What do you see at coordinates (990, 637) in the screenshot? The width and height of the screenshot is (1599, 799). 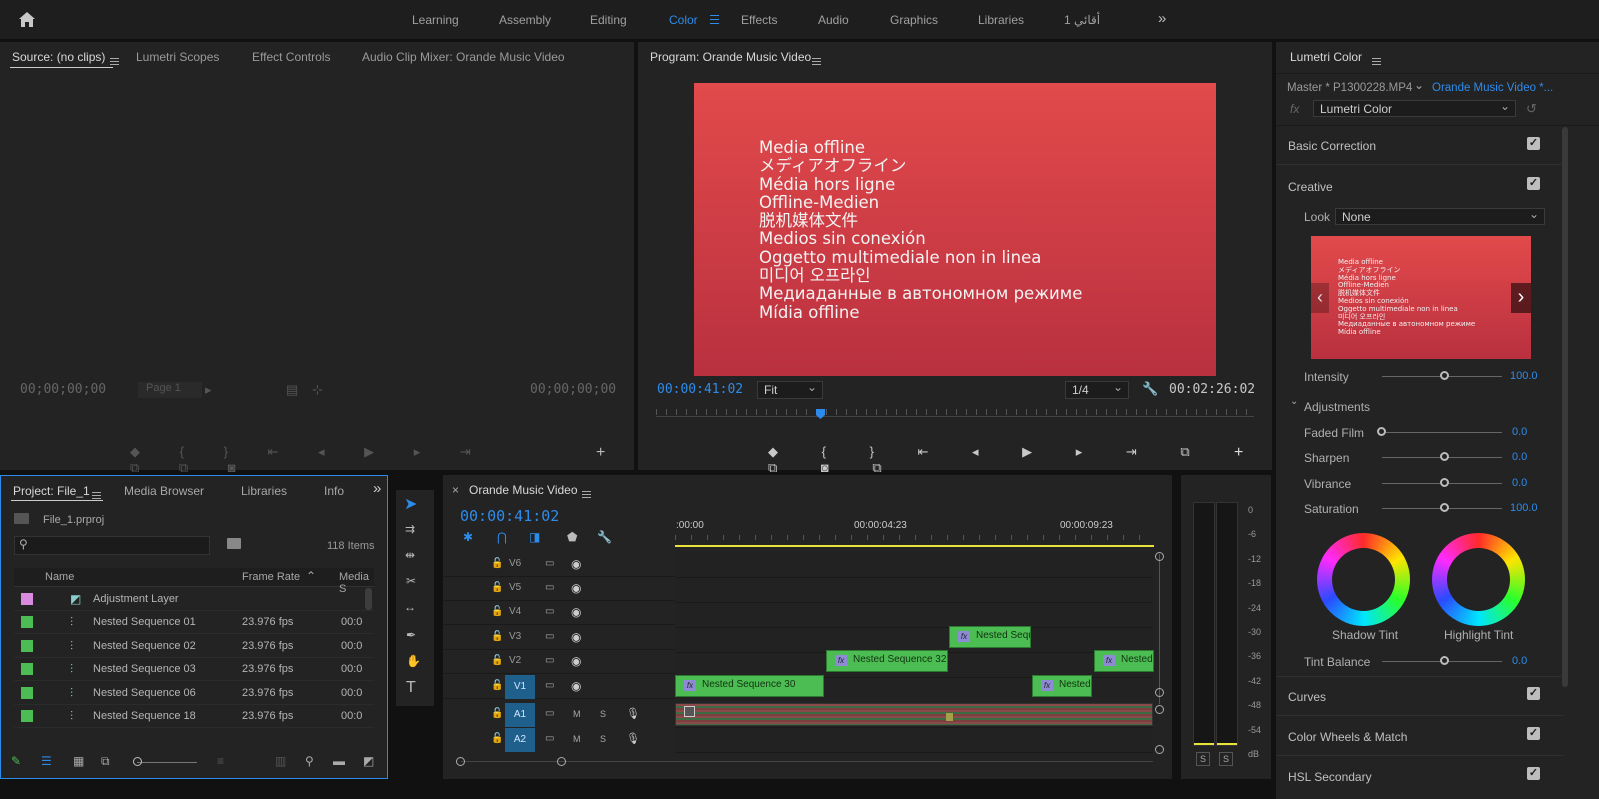 I see `clip-v3: fx Nested Sequ` at bounding box center [990, 637].